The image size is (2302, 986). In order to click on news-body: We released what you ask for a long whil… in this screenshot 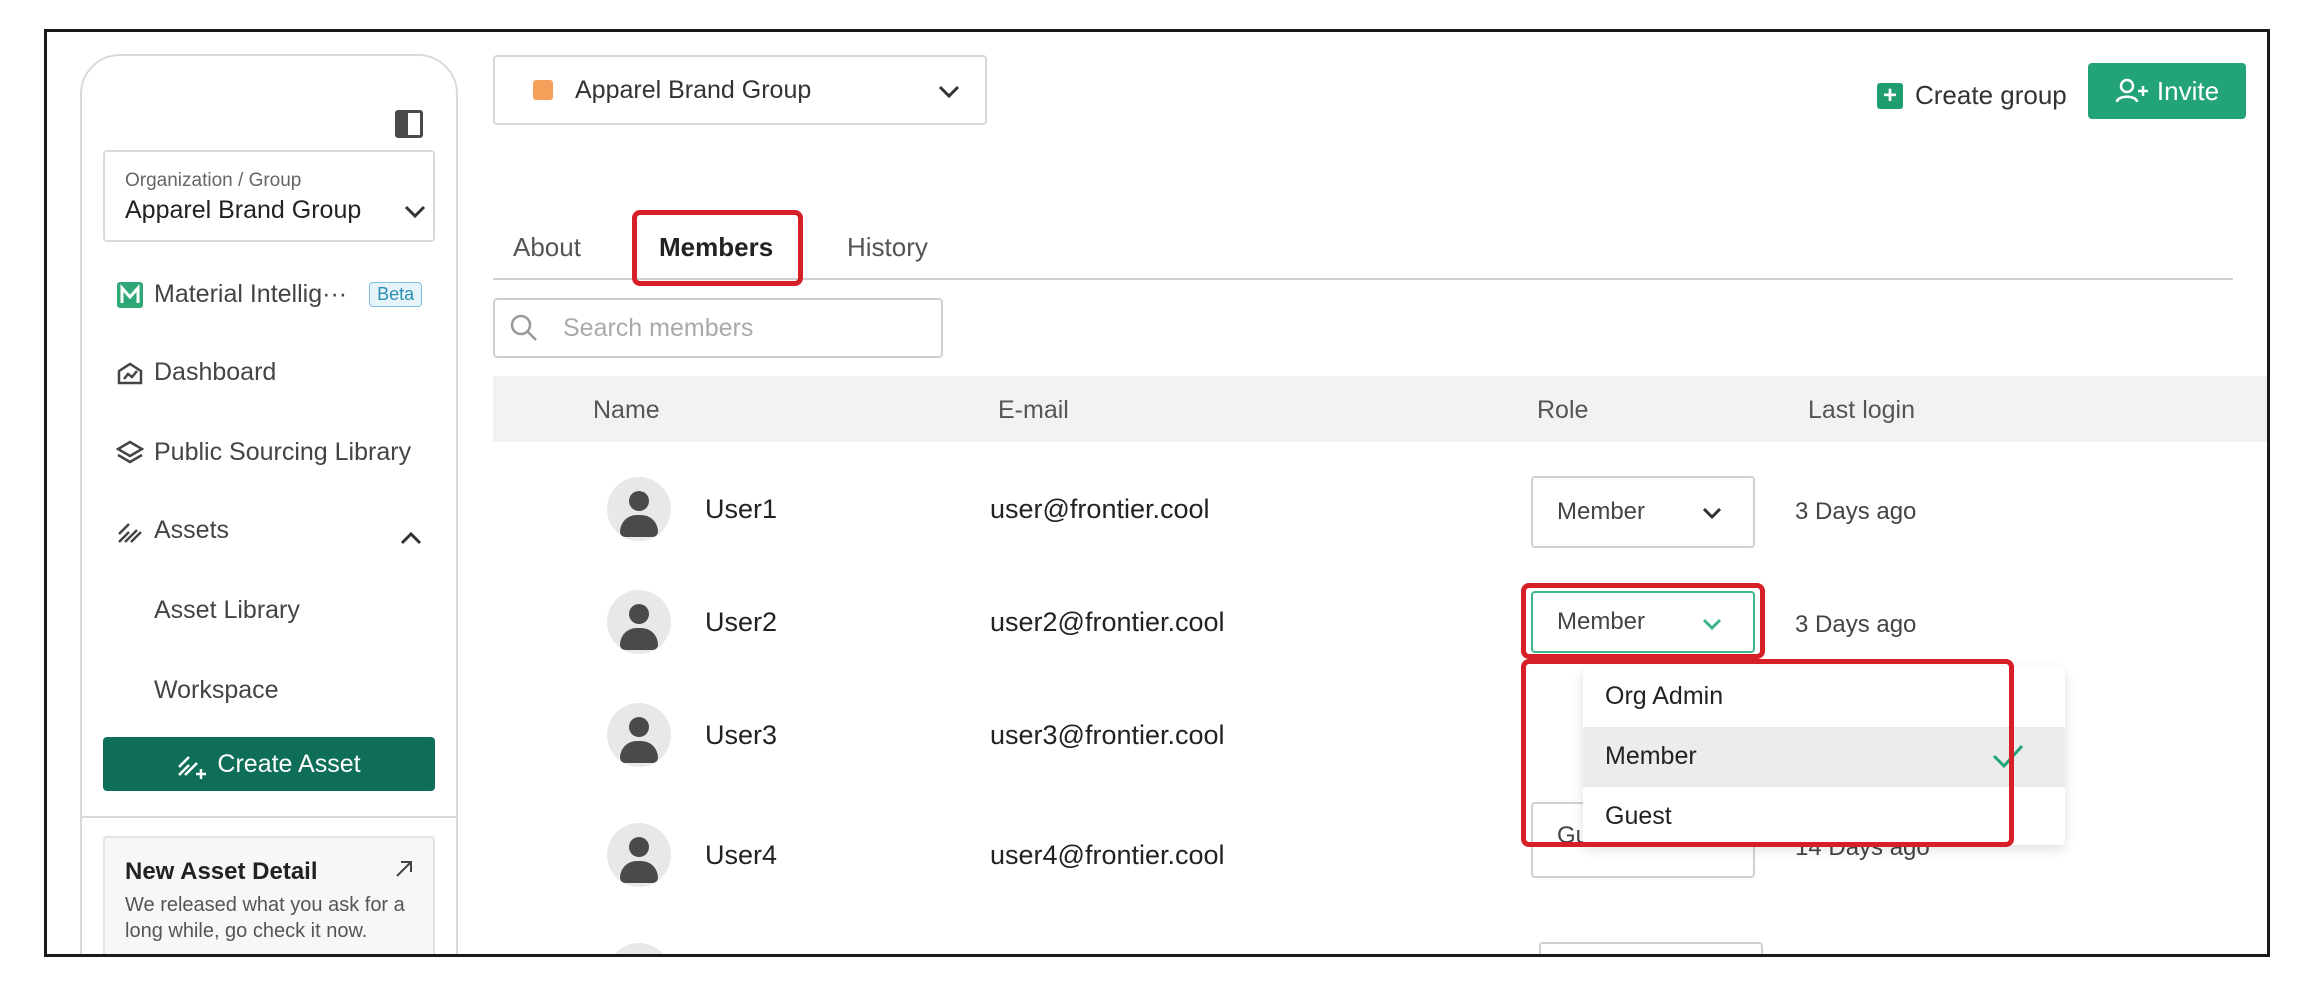, I will do `click(265, 918)`.